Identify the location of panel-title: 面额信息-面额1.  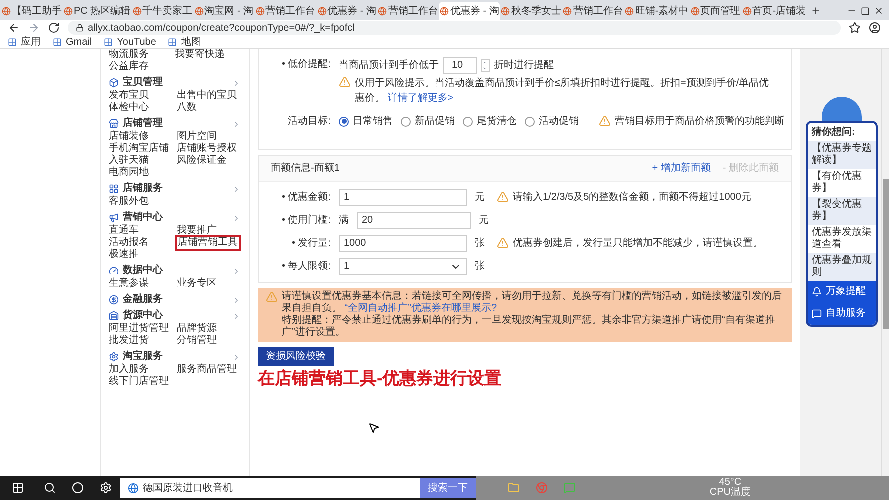
(306, 169).